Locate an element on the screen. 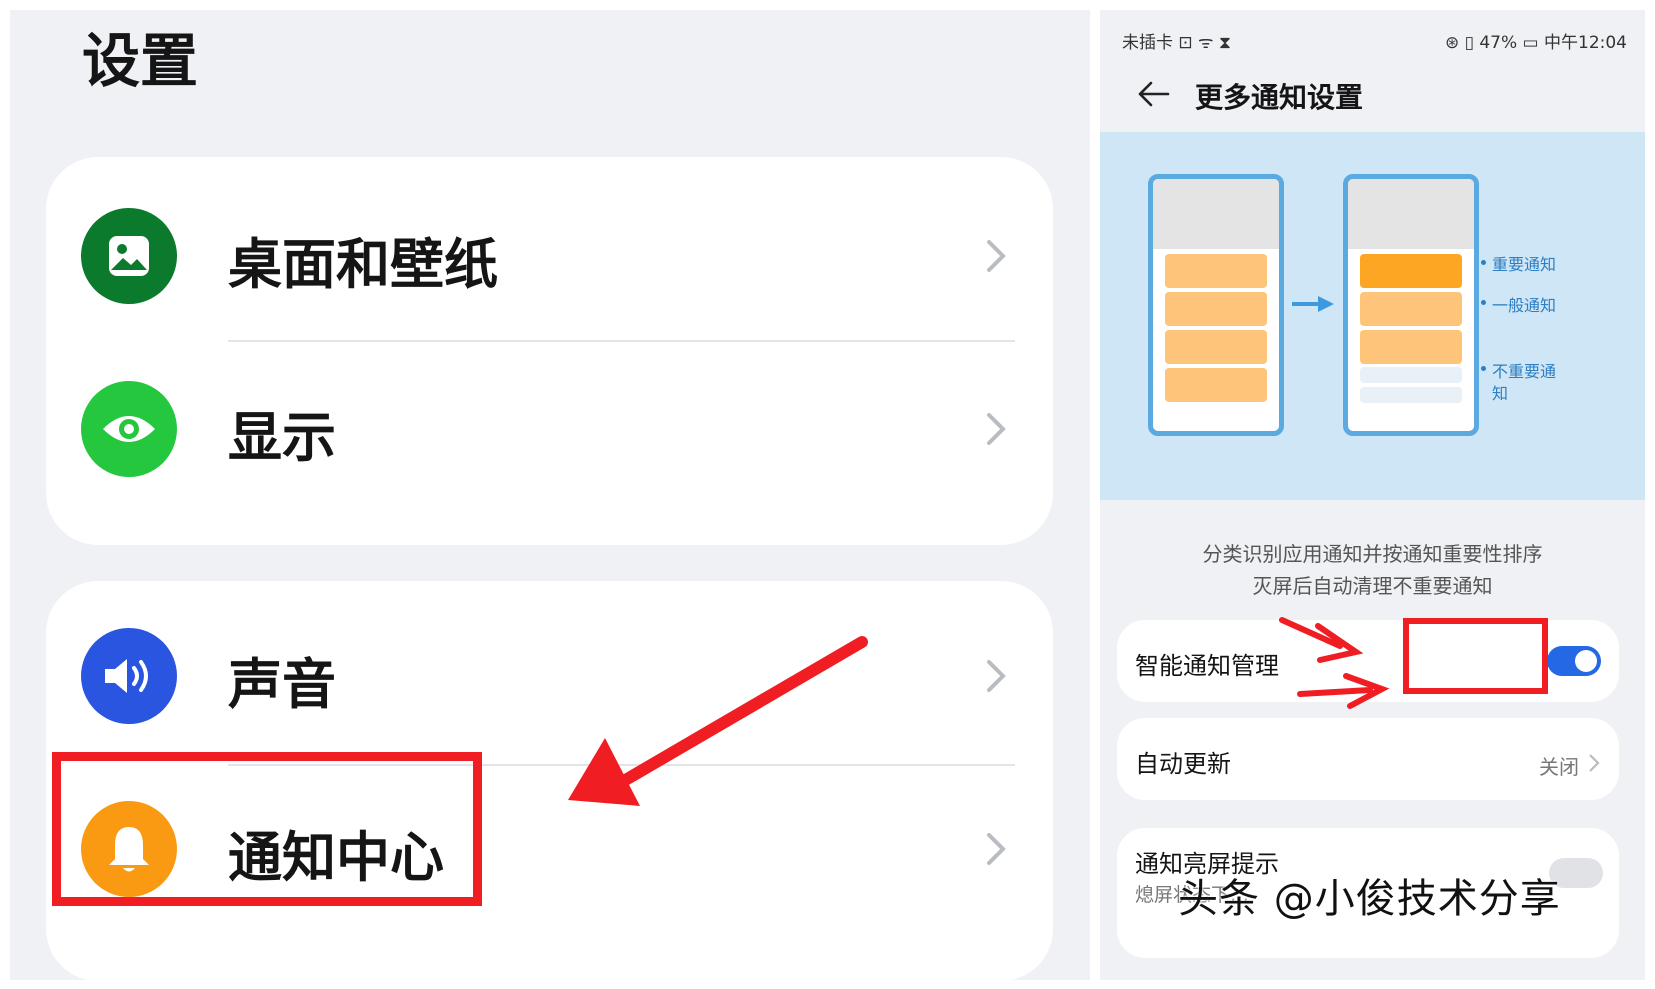  status-right: ⊛ ▯ 47% ▭ 中午12:04 is located at coordinates (1535, 43).